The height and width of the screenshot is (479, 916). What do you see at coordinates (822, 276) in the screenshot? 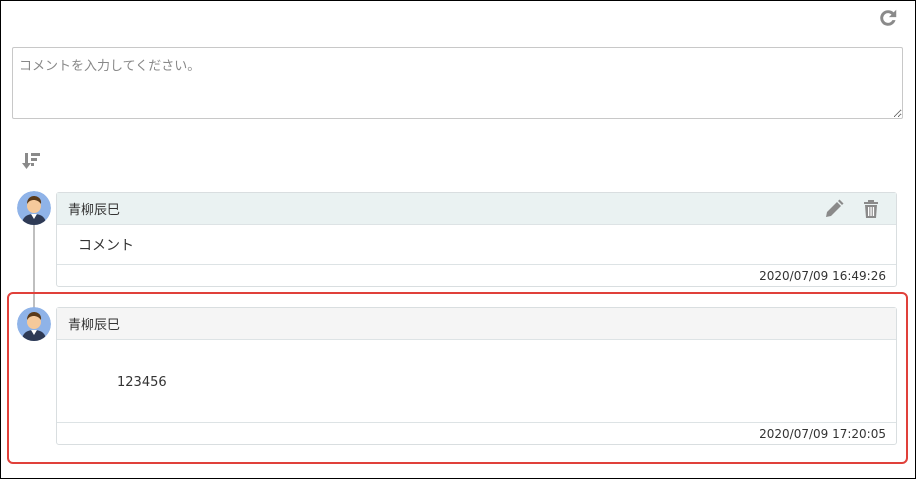
I see `comment-timestamp: 2020/07/09 16:49:26` at bounding box center [822, 276].